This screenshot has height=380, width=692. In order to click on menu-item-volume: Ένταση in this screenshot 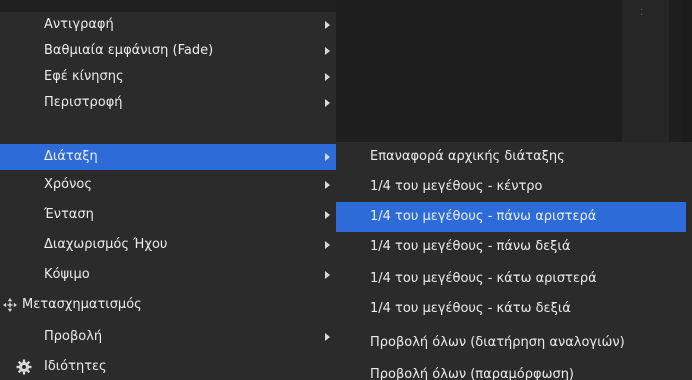, I will do `click(168, 215)`.